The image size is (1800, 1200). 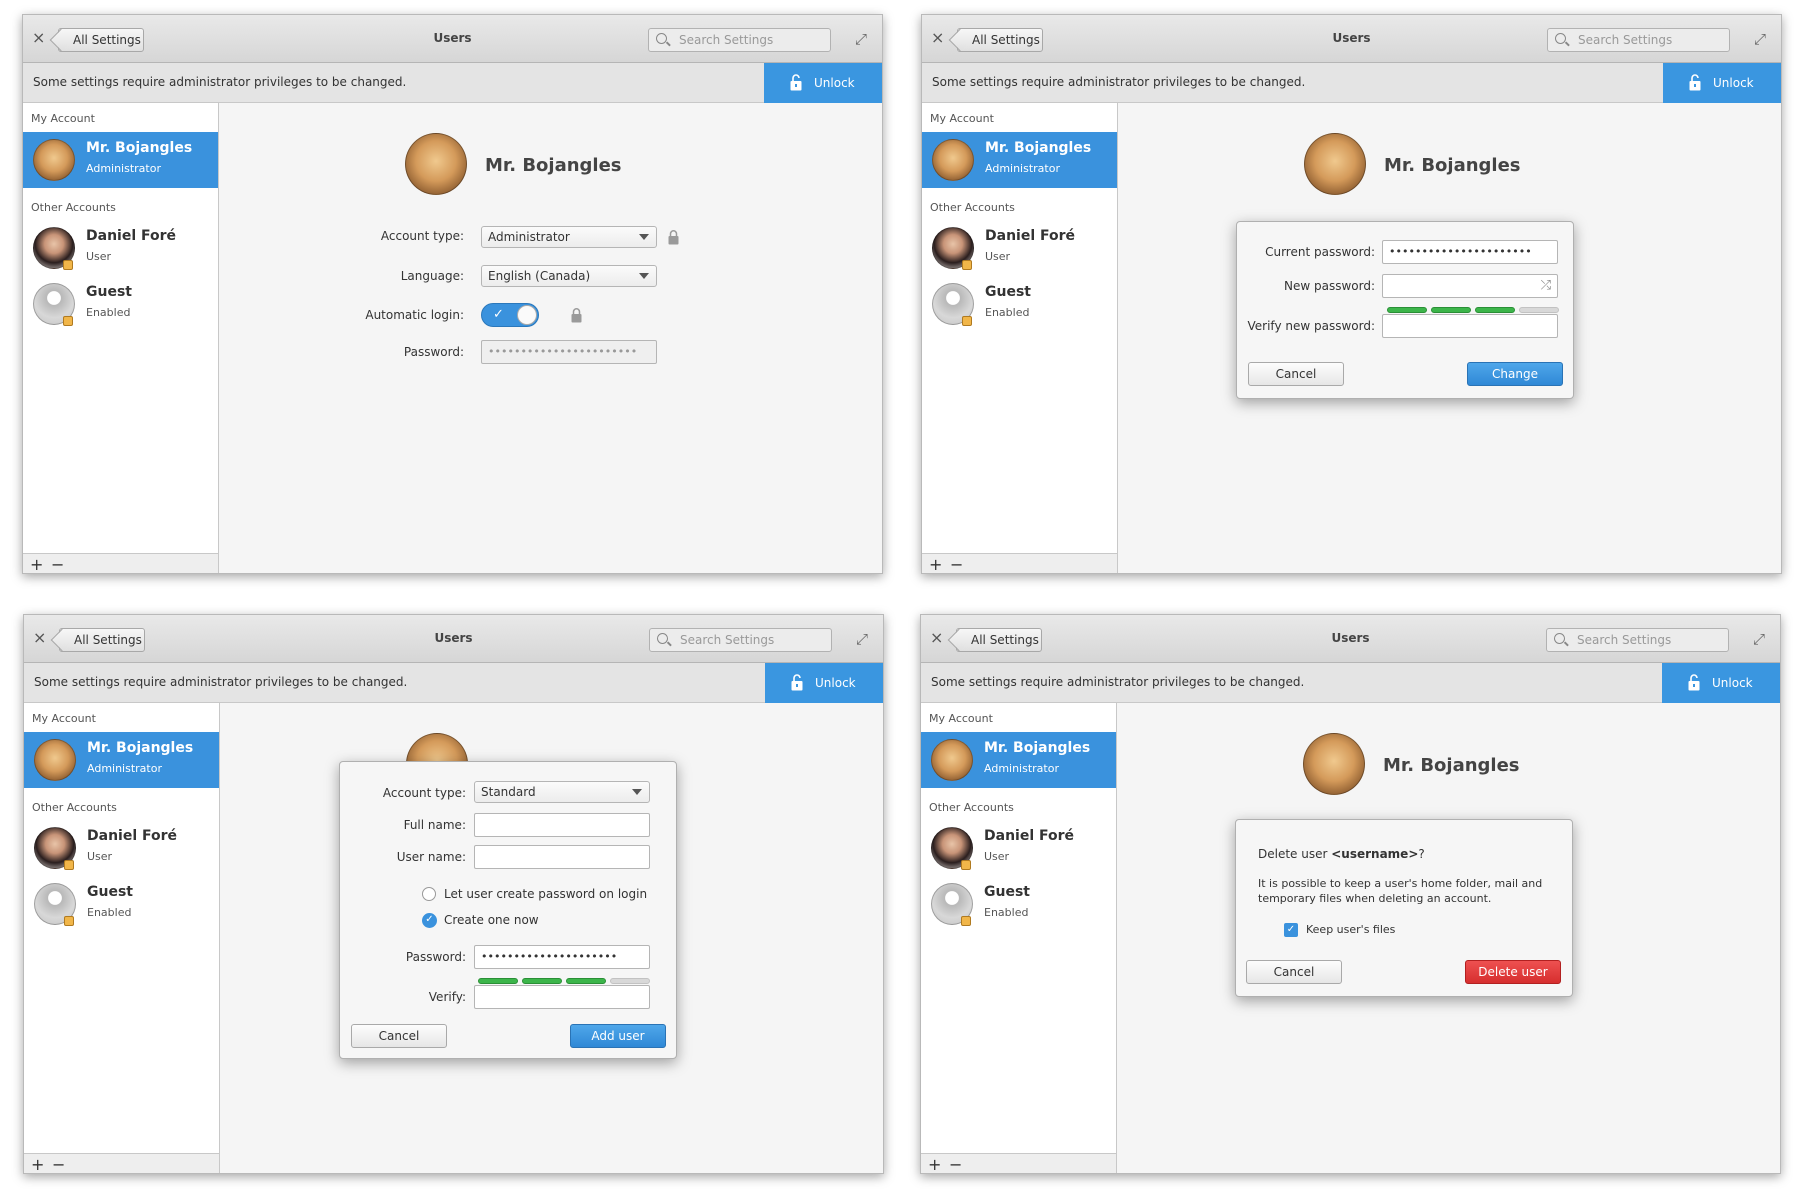 What do you see at coordinates (1470, 326) in the screenshot?
I see `verify-password-field` at bounding box center [1470, 326].